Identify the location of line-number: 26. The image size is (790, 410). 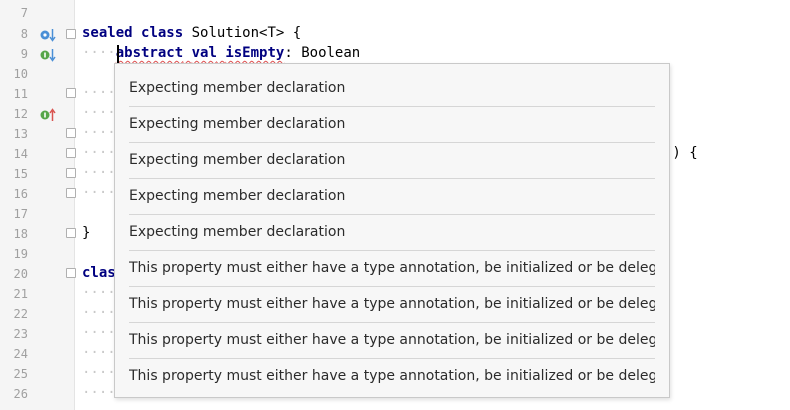
(20, 394).